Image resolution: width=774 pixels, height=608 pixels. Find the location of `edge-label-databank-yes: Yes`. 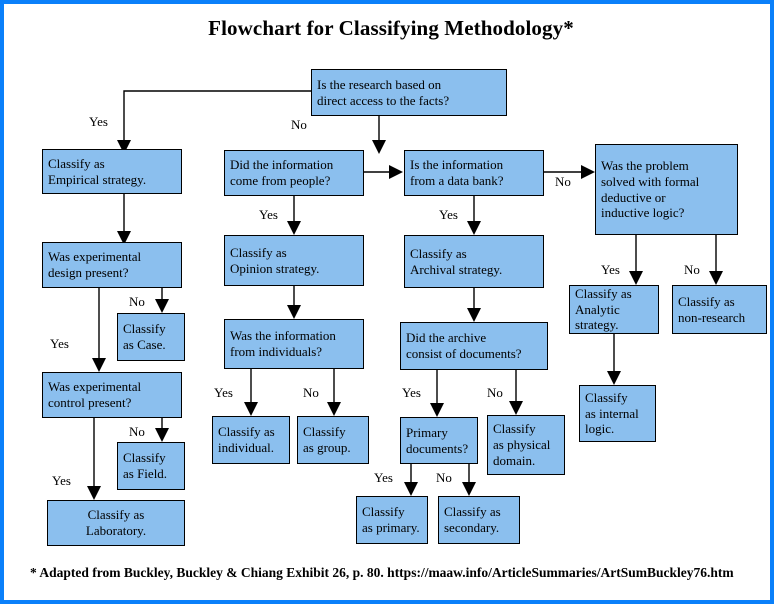

edge-label-databank-yes: Yes is located at coordinates (448, 214).